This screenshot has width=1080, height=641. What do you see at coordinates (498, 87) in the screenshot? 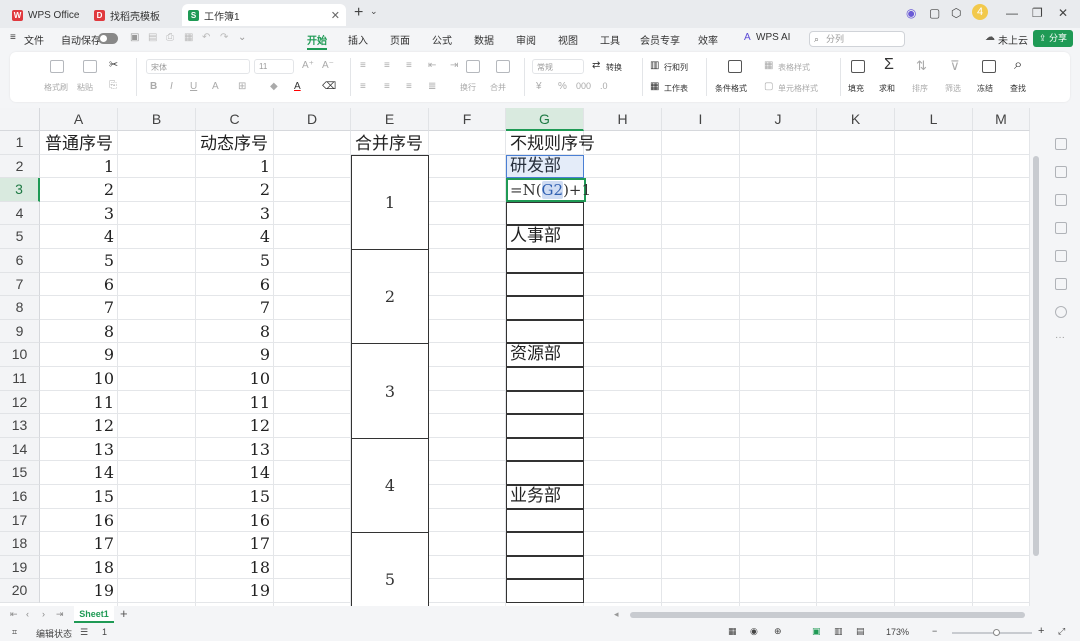
I see `merge-label: 合并` at bounding box center [498, 87].